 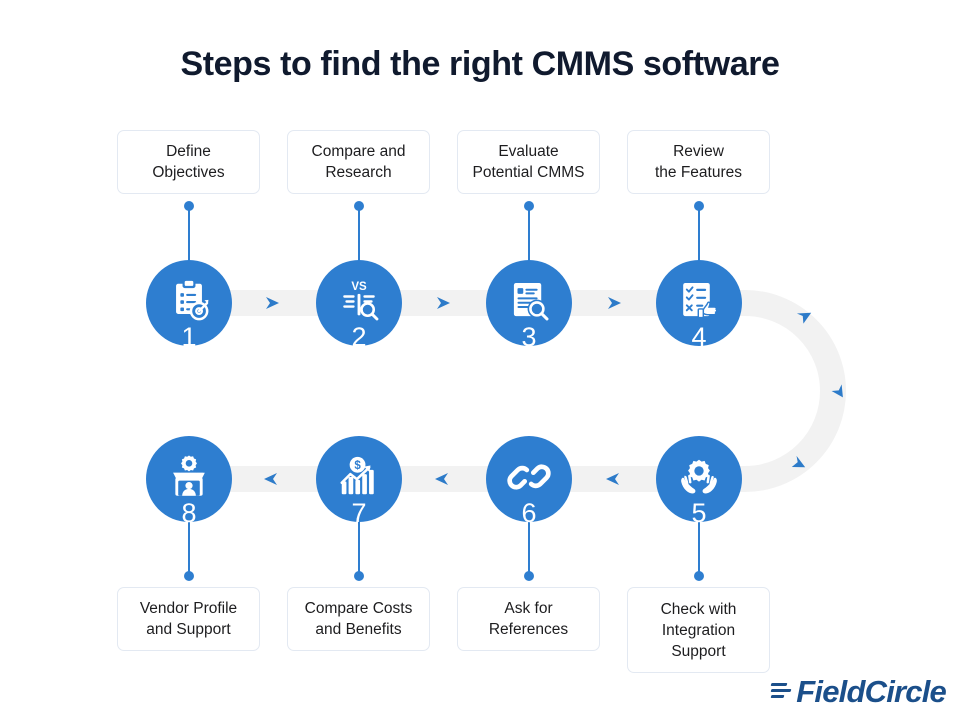 What do you see at coordinates (192, 300) in the screenshot?
I see `clipboard-target-icon` at bounding box center [192, 300].